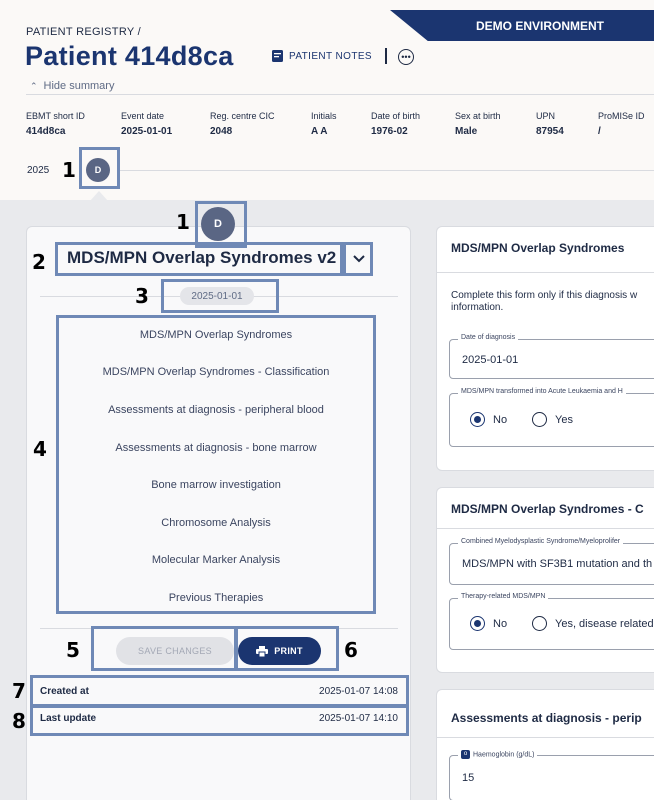 This screenshot has width=654, height=800. I want to click on summary-label: Date of birth, so click(396, 116).